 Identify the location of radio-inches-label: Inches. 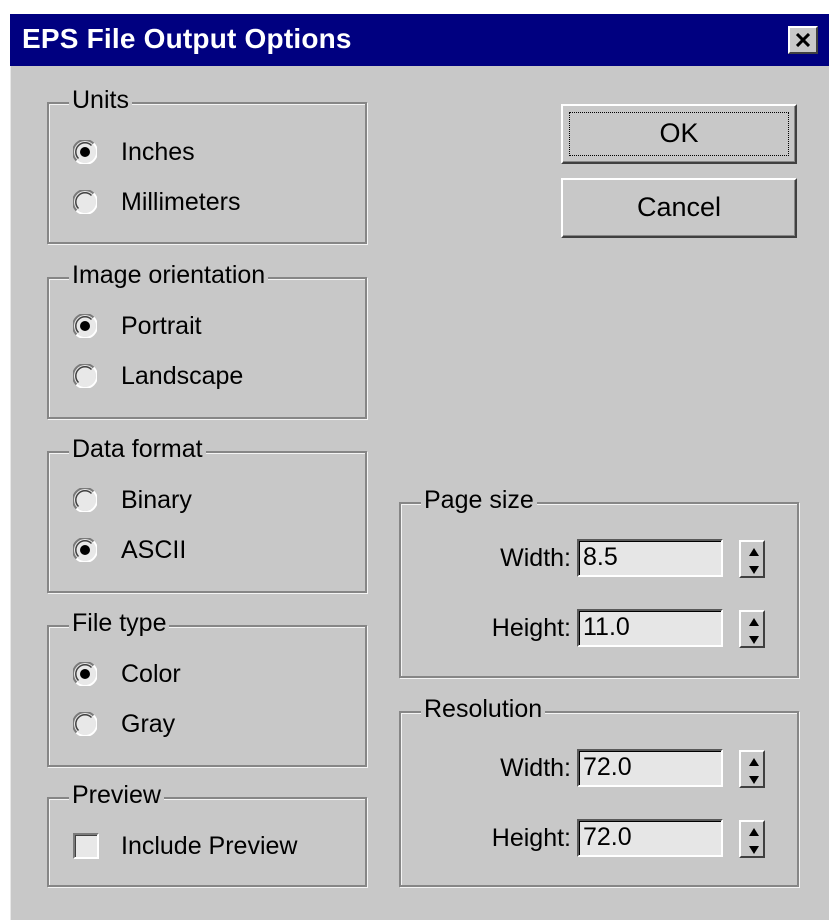
(158, 152).